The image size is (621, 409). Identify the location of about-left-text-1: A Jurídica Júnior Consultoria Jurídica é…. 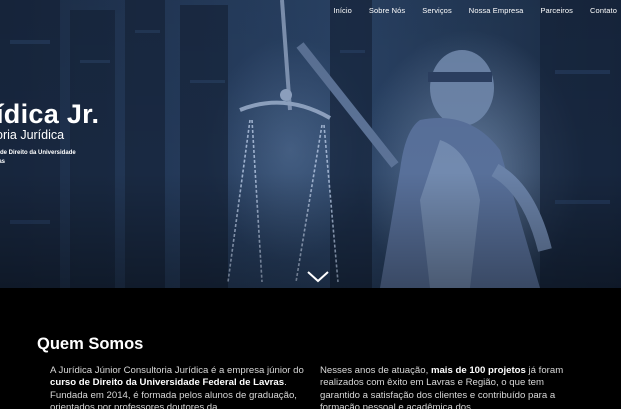
(177, 370).